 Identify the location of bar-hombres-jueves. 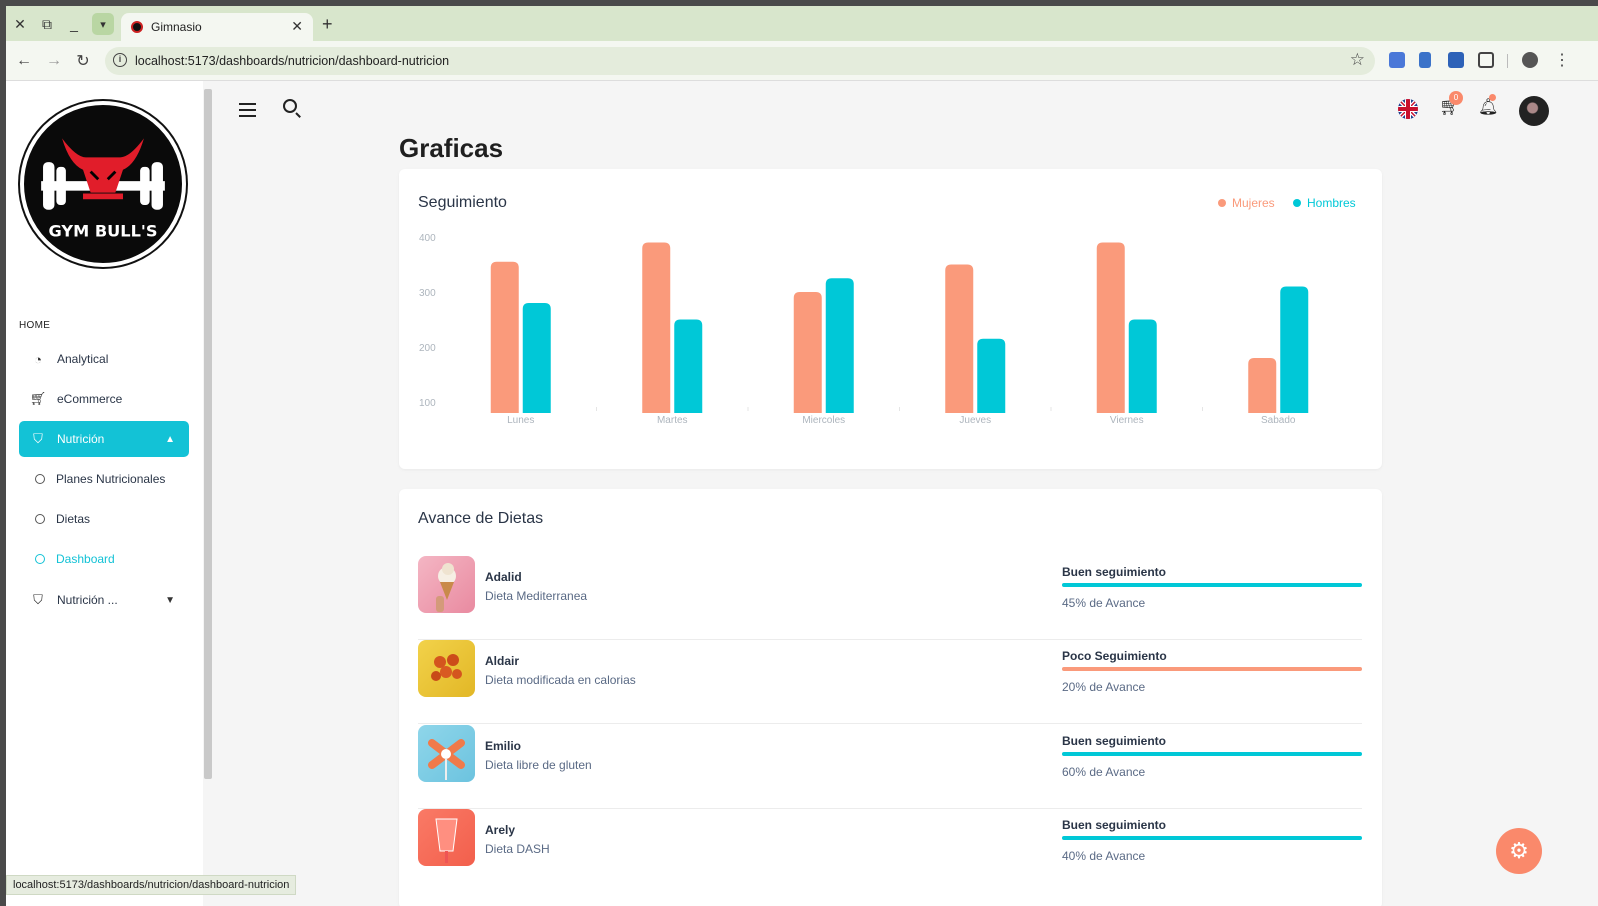
(991, 375).